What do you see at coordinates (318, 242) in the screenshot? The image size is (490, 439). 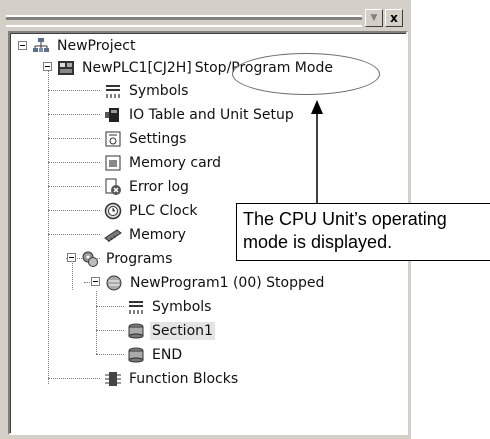 I see `callout-line-2: mode is displayed.` at bounding box center [318, 242].